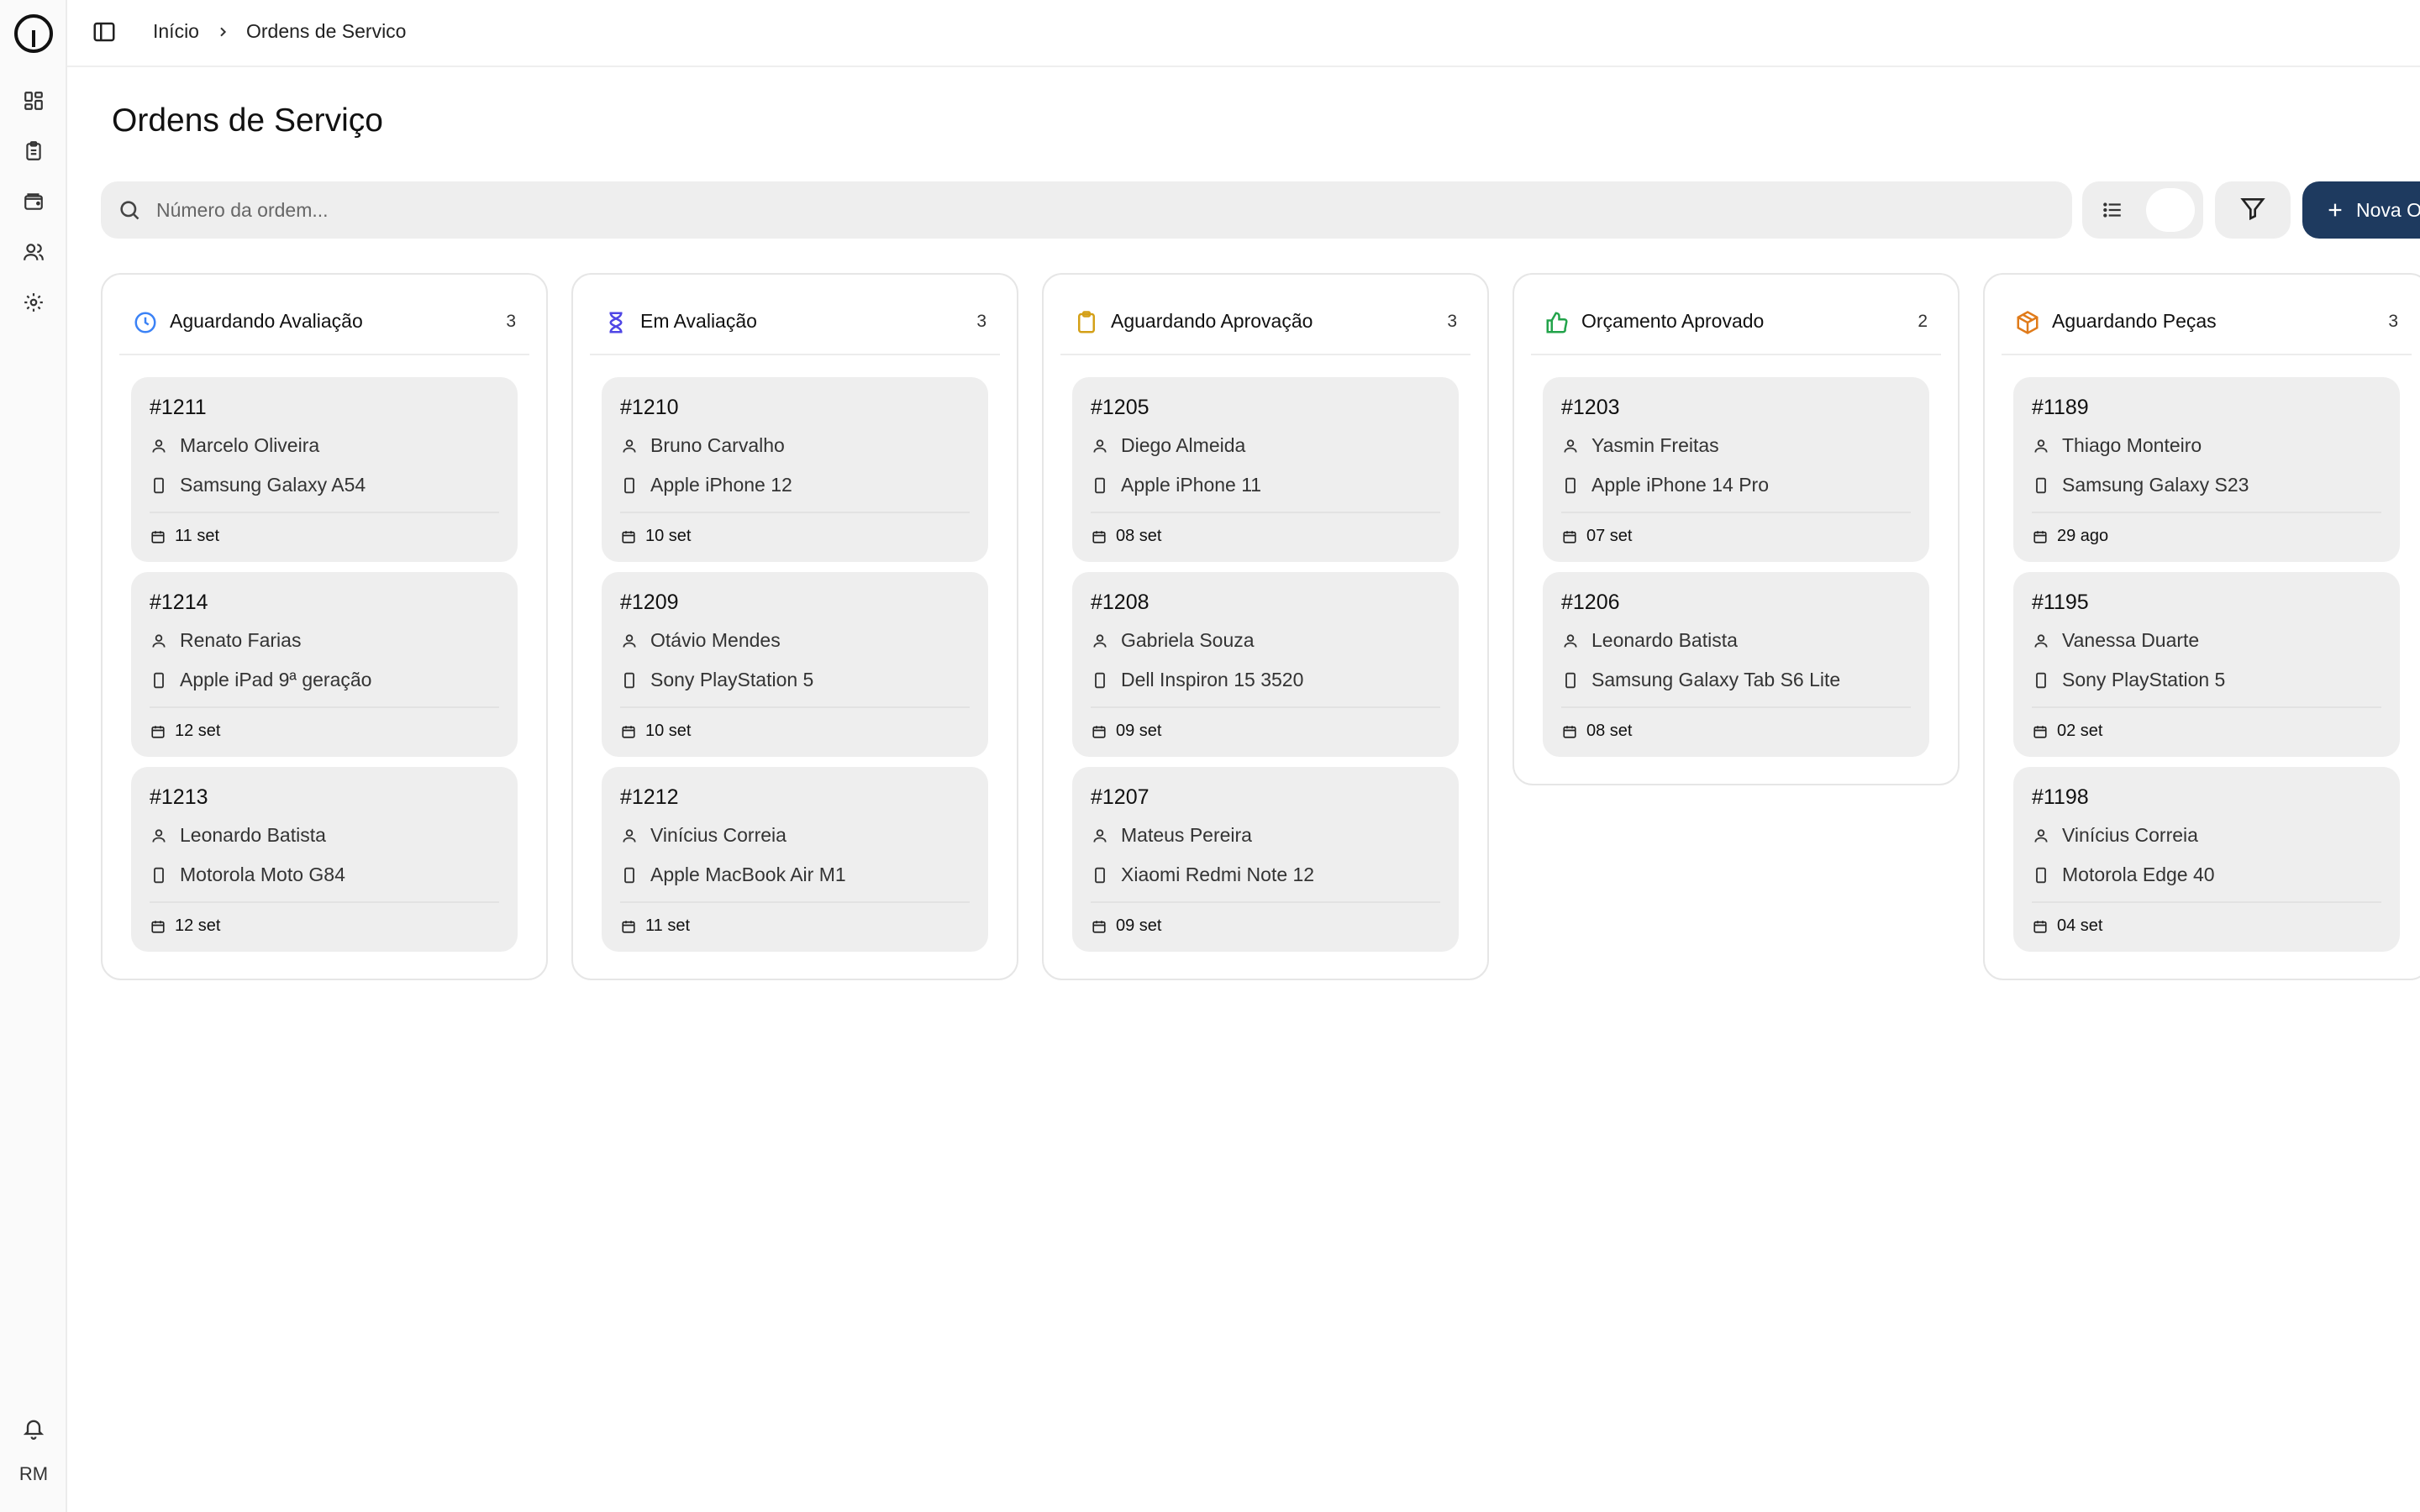 This screenshot has height=1512, width=2420. Describe the element at coordinates (2143, 210) in the screenshot. I see `view-mode-toggle` at that location.